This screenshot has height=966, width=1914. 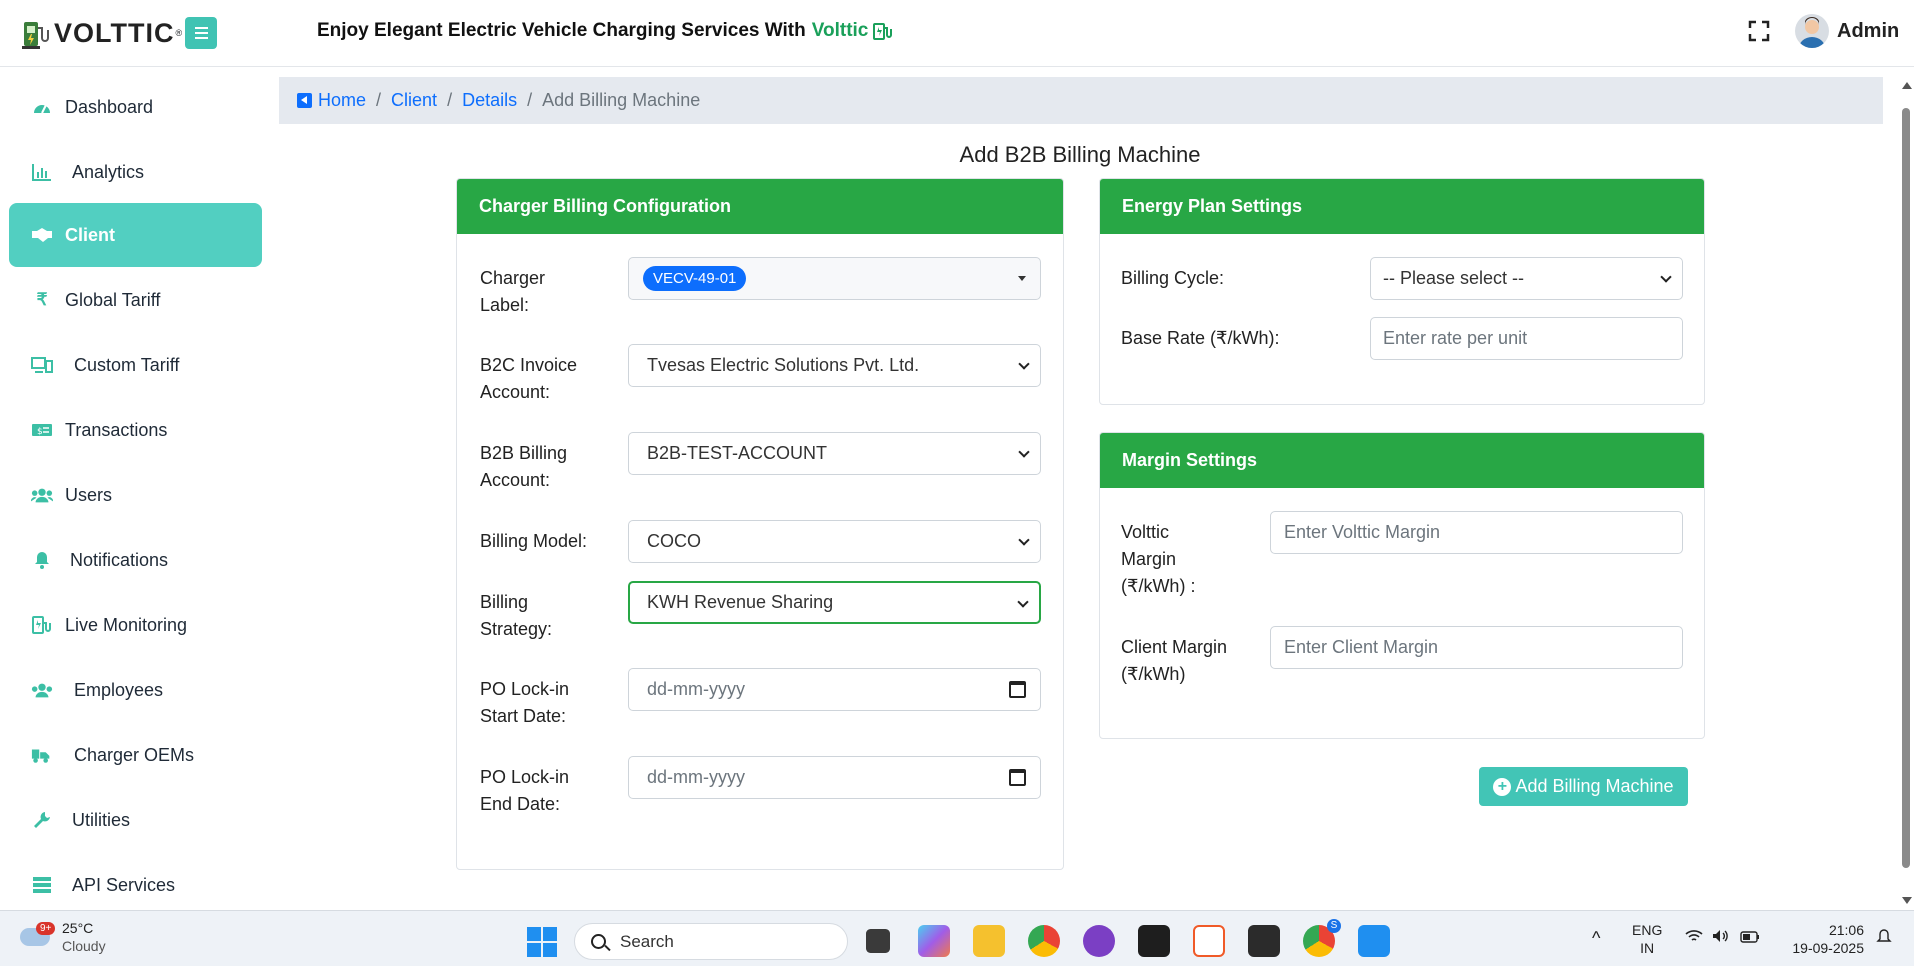 What do you see at coordinates (42, 495) in the screenshot?
I see `users-icon` at bounding box center [42, 495].